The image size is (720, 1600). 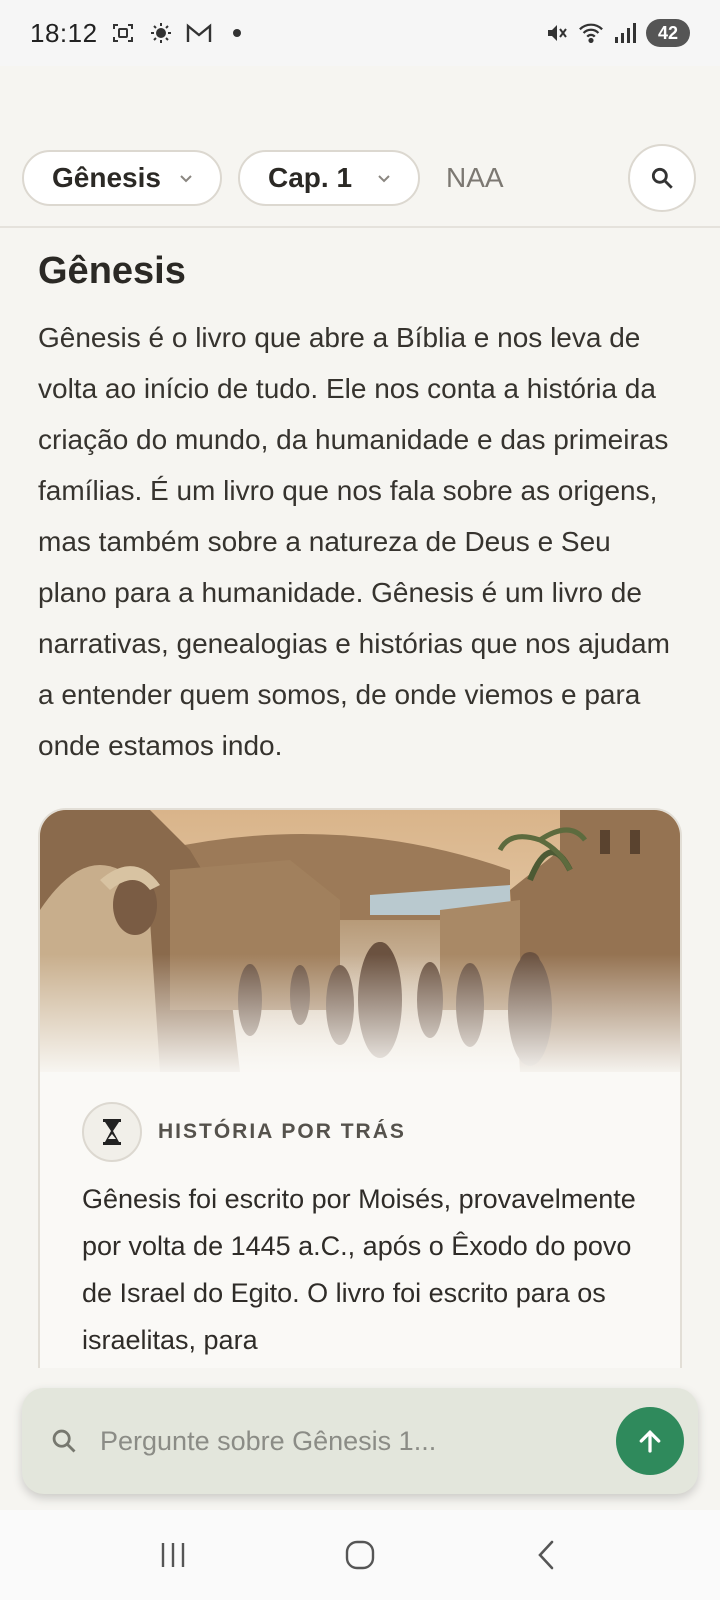 I want to click on back-button, so click(x=547, y=1555).